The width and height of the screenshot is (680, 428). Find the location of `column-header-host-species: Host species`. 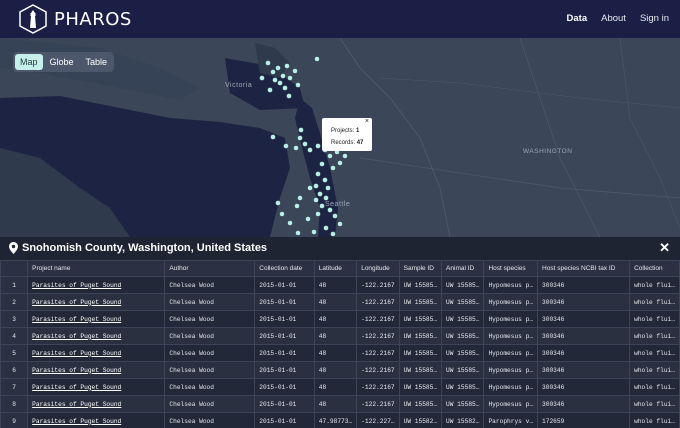

column-header-host-species: Host species is located at coordinates (511, 268).